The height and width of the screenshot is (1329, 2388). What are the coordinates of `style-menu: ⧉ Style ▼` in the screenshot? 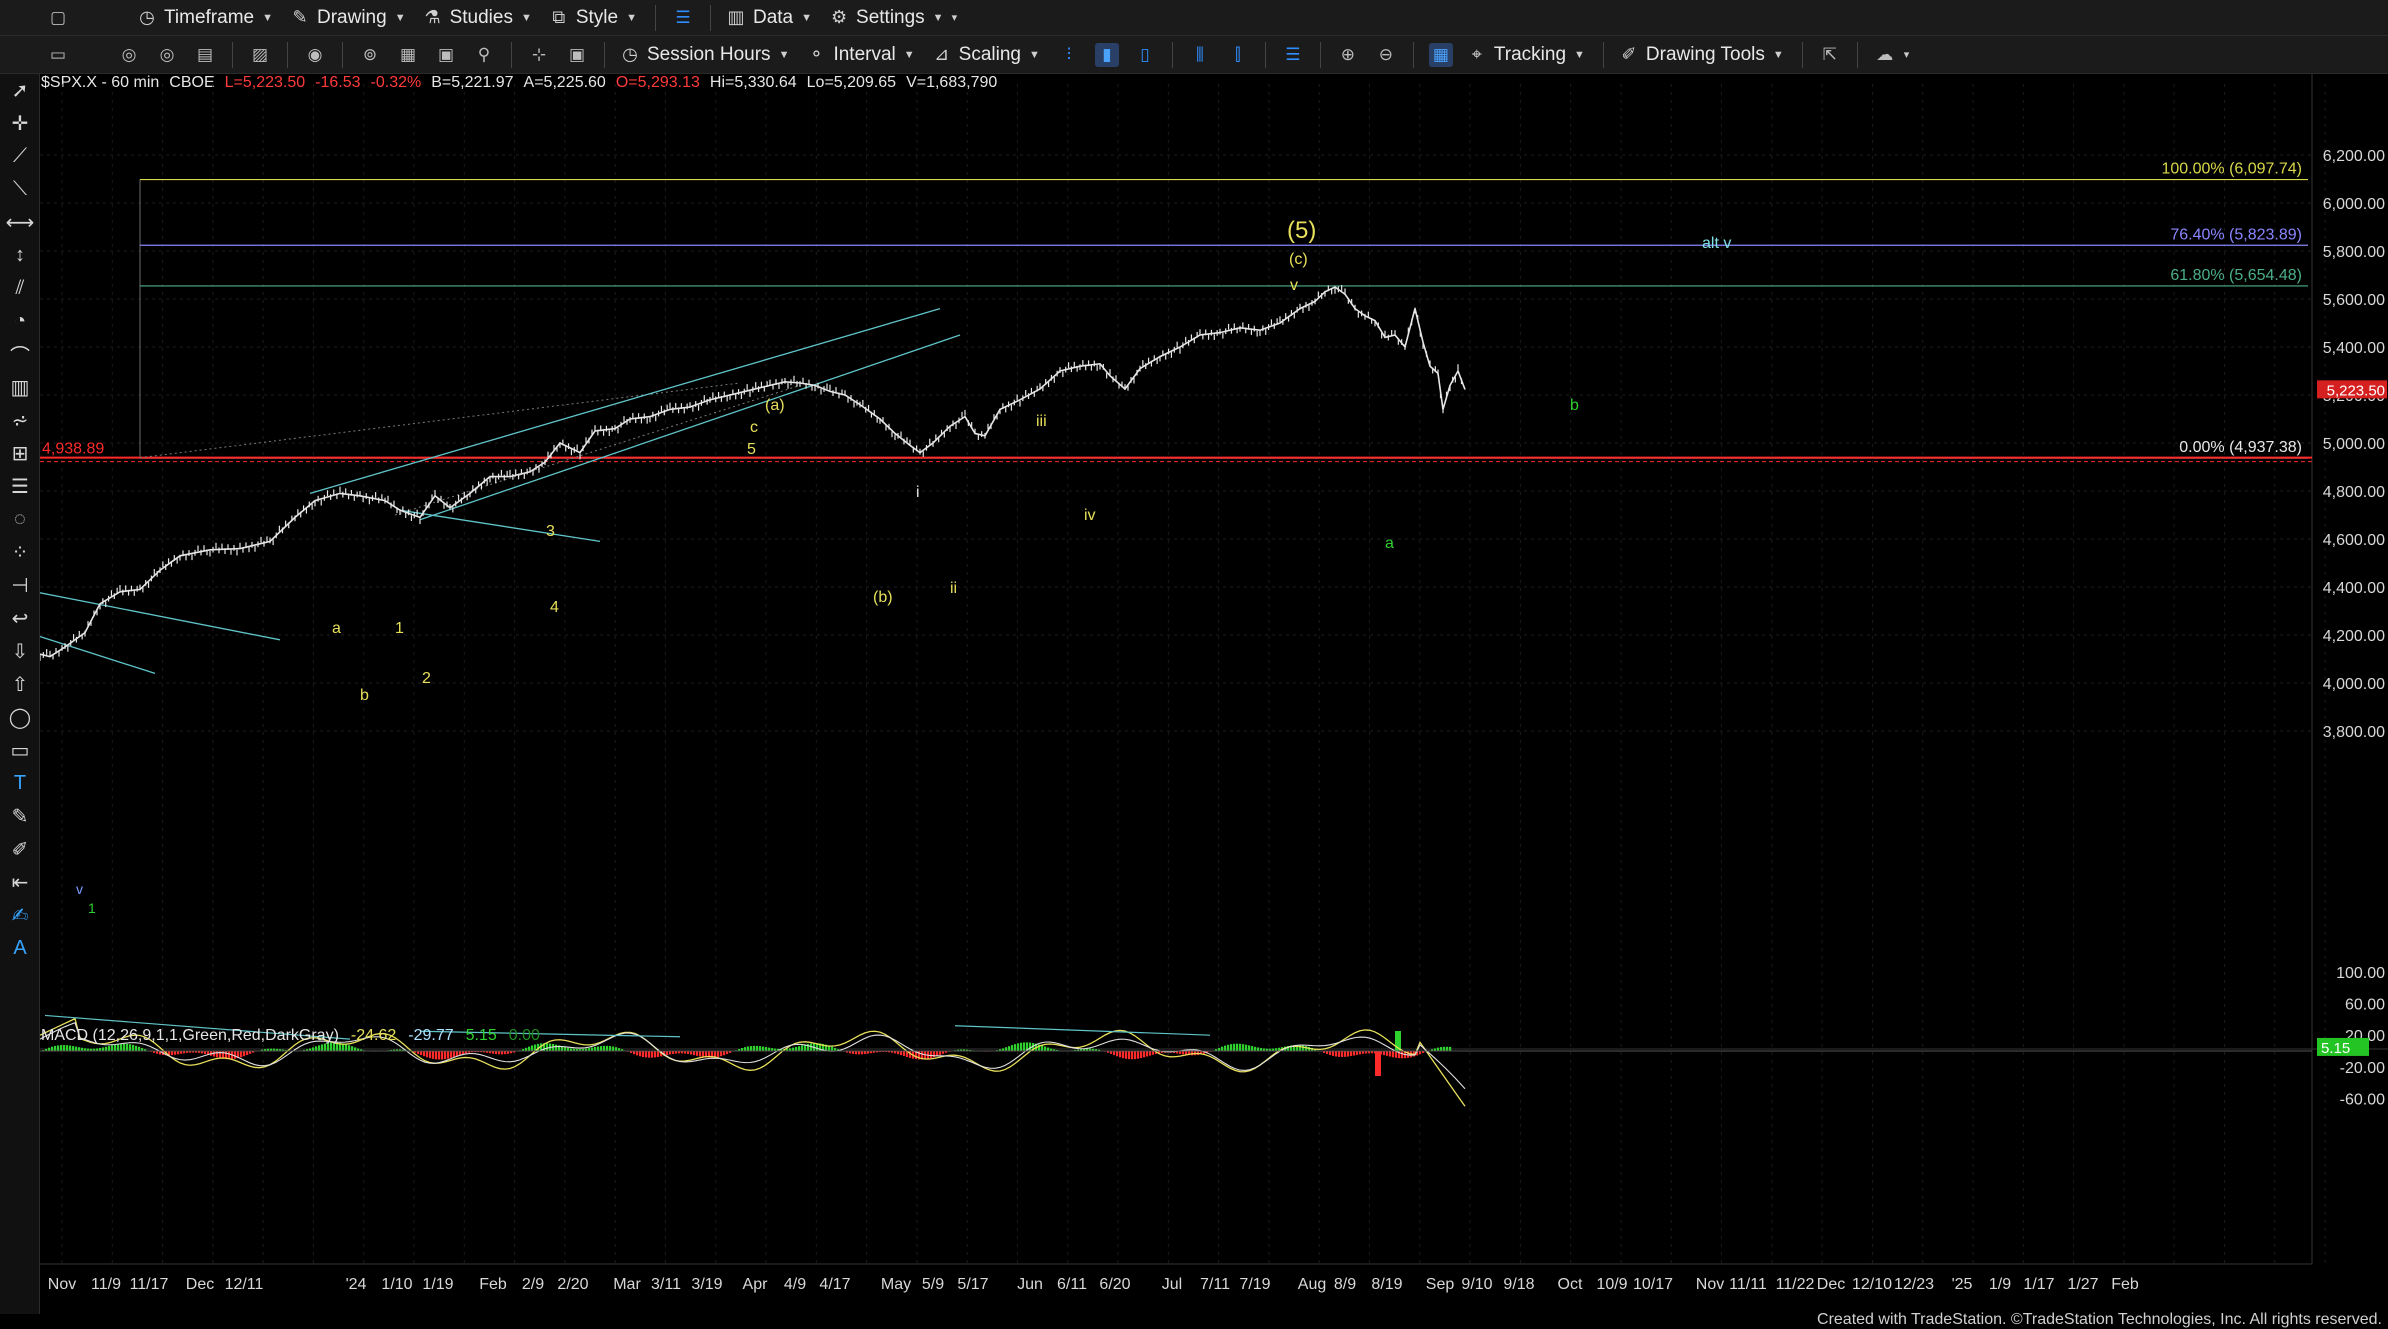 It's located at (592, 18).